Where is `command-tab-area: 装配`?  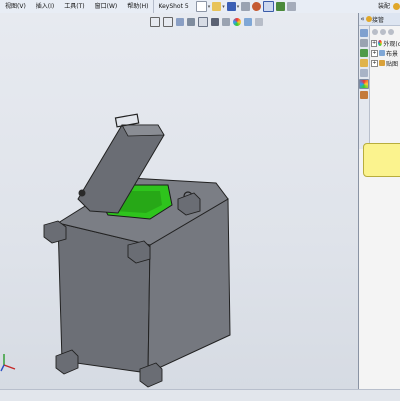 command-tab-area: 装配 is located at coordinates (387, 6).